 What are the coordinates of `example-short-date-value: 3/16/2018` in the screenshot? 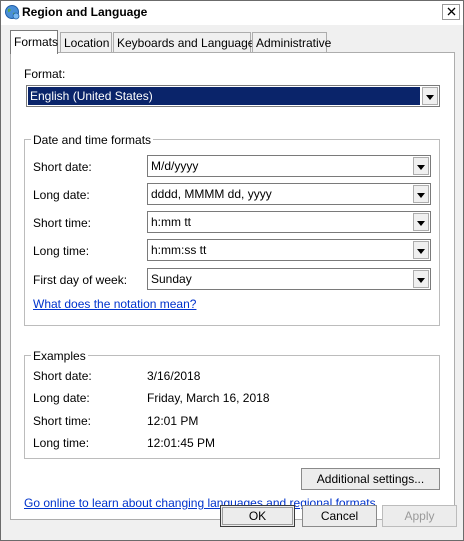 It's located at (174, 376).